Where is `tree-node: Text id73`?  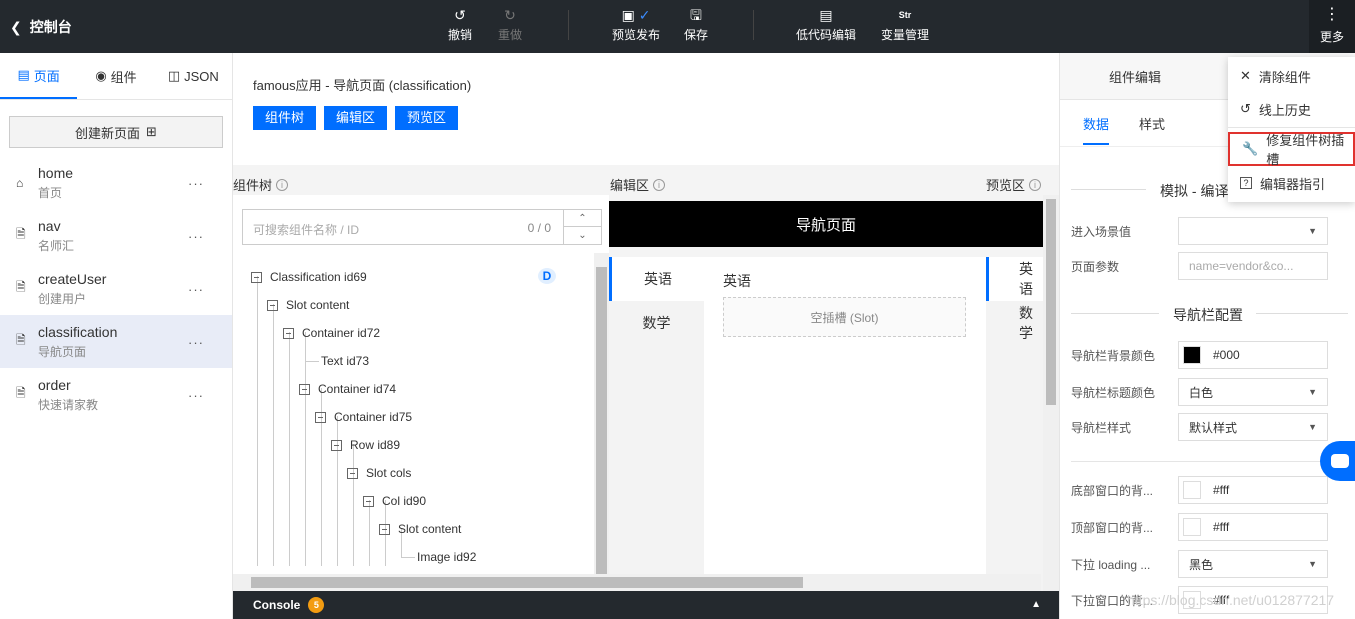
tree-node: Text id73 is located at coordinates (345, 361).